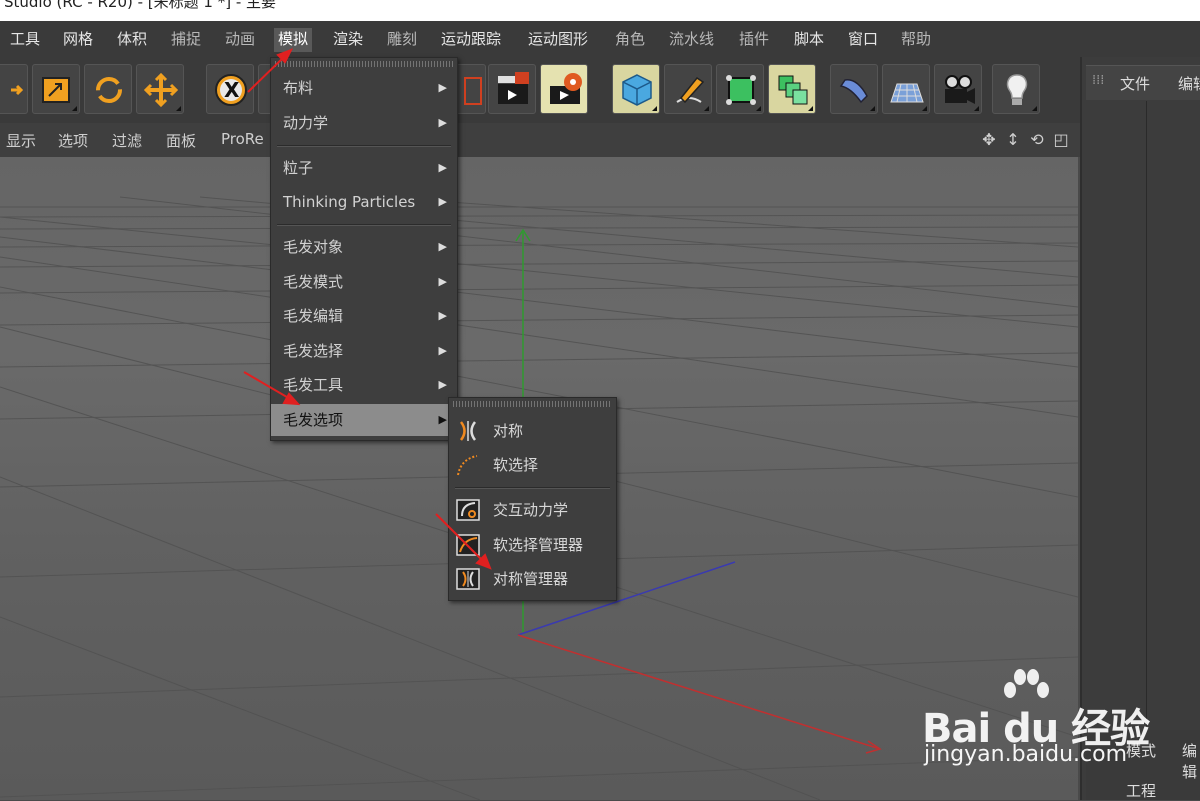 This screenshot has width=1200, height=801. What do you see at coordinates (127, 140) in the screenshot?
I see `viewport-menu-filter: 过滤` at bounding box center [127, 140].